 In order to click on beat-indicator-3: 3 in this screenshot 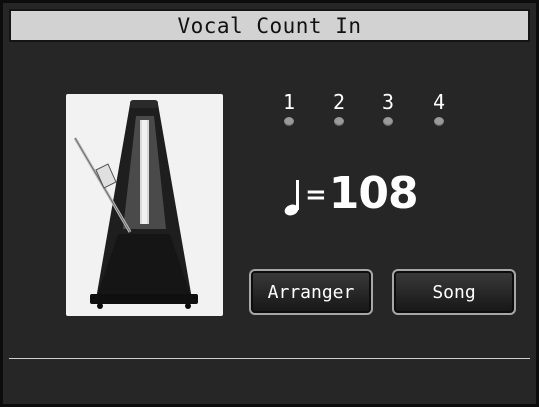, I will do `click(388, 108)`.